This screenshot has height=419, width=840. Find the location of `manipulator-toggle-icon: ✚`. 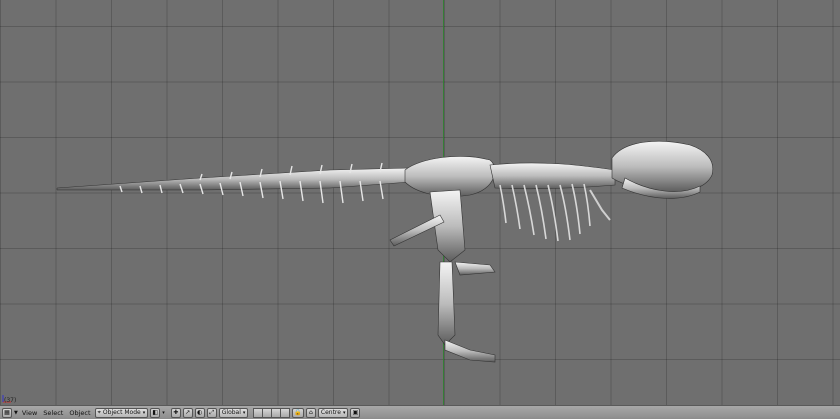

manipulator-toggle-icon: ✚ is located at coordinates (175, 412).